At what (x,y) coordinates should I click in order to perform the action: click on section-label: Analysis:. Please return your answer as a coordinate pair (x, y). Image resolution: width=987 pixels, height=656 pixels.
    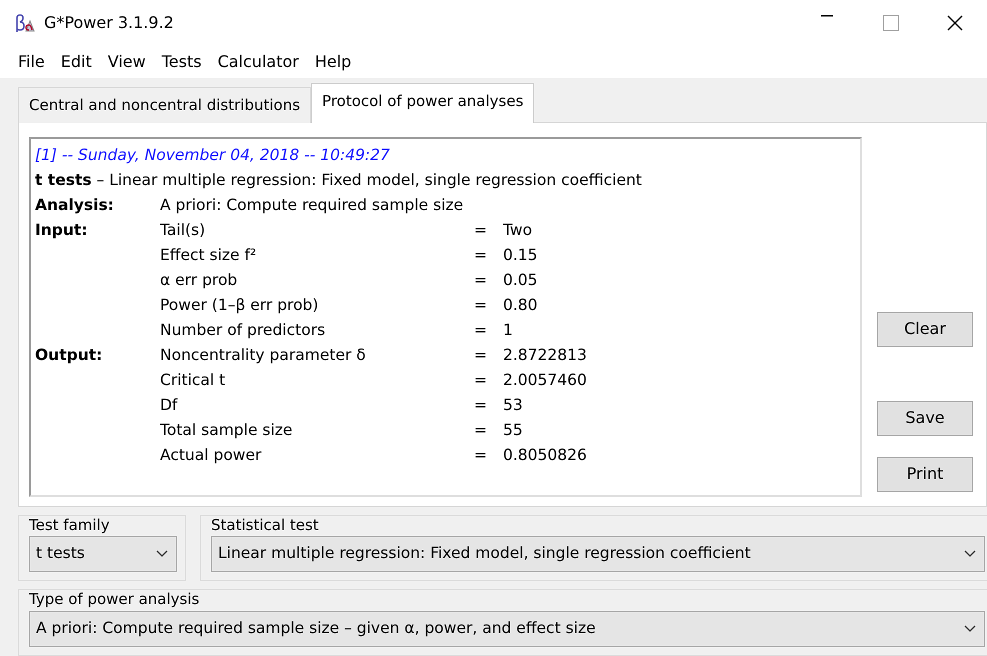
    Looking at the image, I should click on (75, 205).